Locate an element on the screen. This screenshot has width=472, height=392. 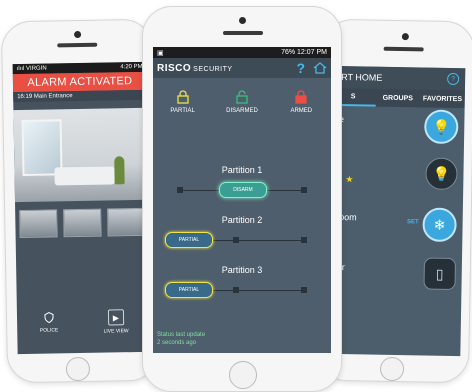
thumbnail-strip is located at coordinates (82, 219).